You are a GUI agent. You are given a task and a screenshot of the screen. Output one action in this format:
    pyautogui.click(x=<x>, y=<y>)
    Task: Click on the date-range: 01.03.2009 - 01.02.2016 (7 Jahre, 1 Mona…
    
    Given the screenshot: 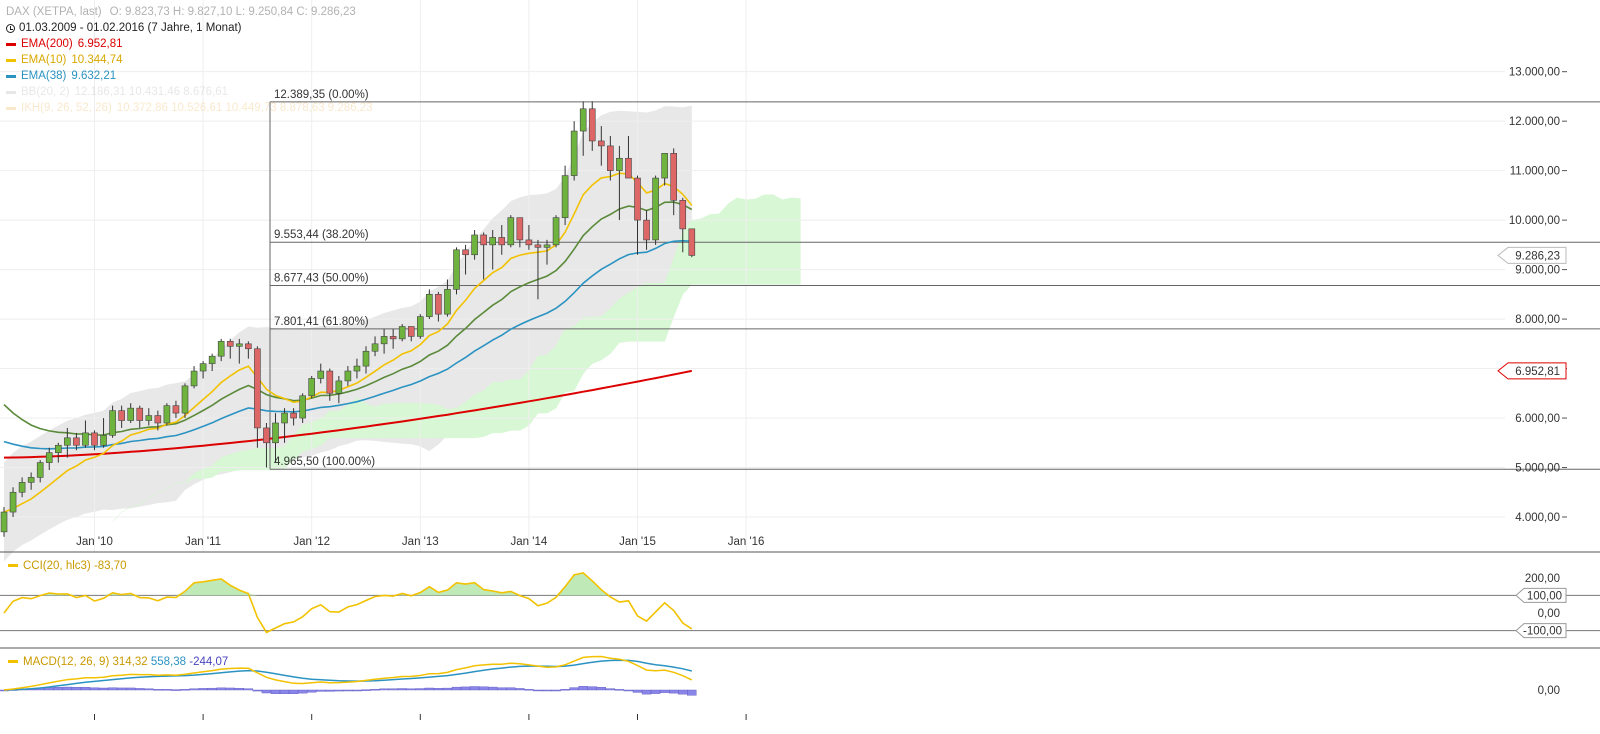 What is the action you would take?
    pyautogui.click(x=130, y=28)
    